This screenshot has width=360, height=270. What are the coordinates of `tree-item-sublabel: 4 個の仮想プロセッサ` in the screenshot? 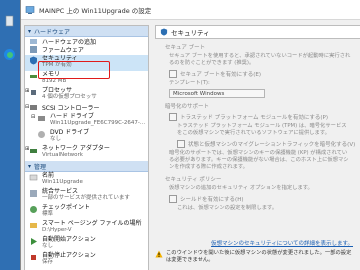 It's located at (69, 97).